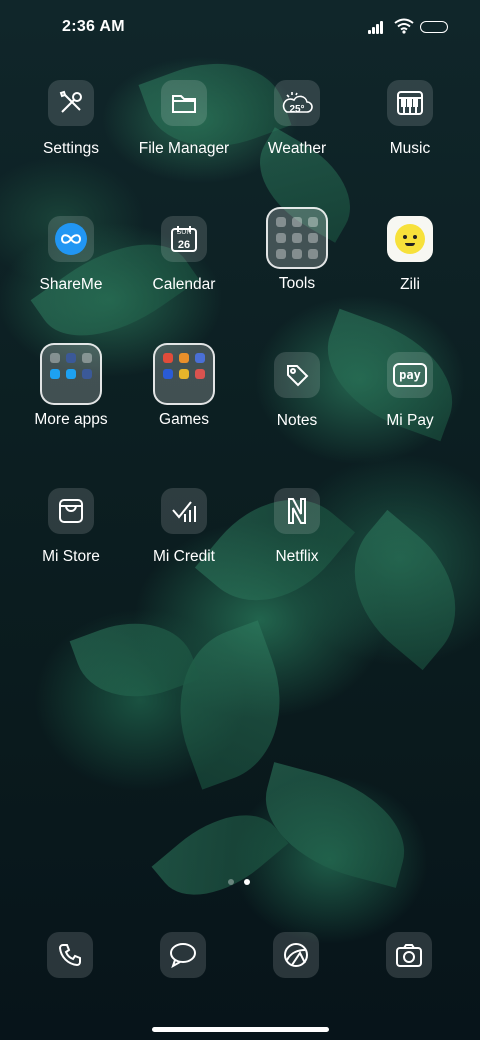 This screenshot has width=480, height=1040. What do you see at coordinates (183, 556) in the screenshot?
I see `app-label: Mi Credit` at bounding box center [183, 556].